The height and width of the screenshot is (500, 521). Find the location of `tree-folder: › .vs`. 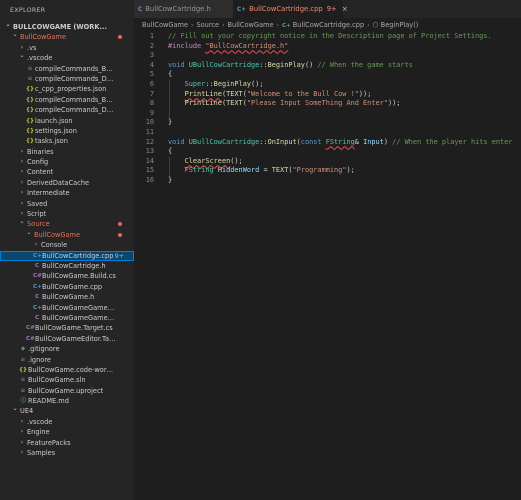

tree-folder: › .vs is located at coordinates (67, 48).